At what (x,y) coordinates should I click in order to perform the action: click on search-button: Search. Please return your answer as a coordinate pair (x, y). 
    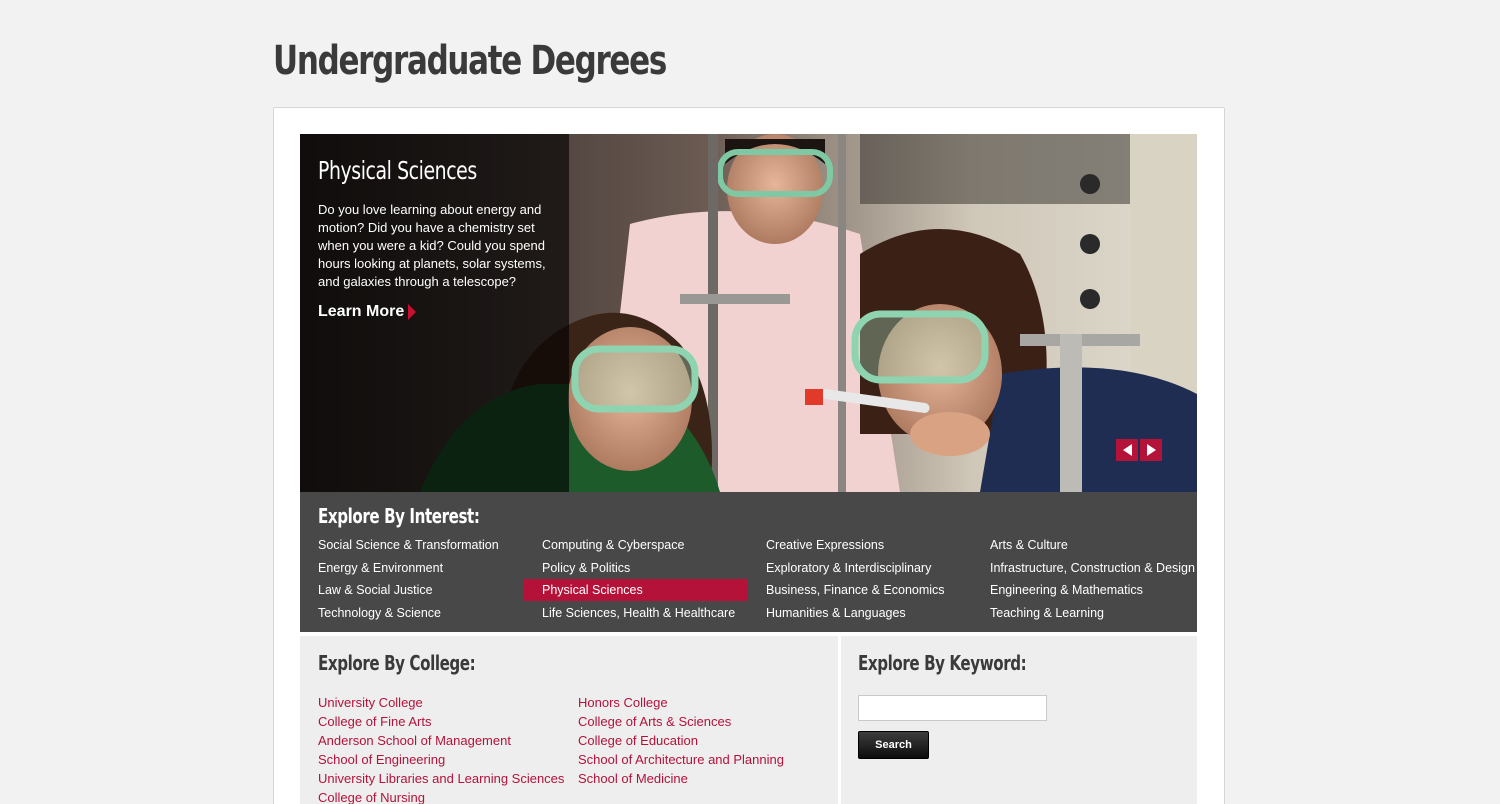
    Looking at the image, I should click on (893, 745).